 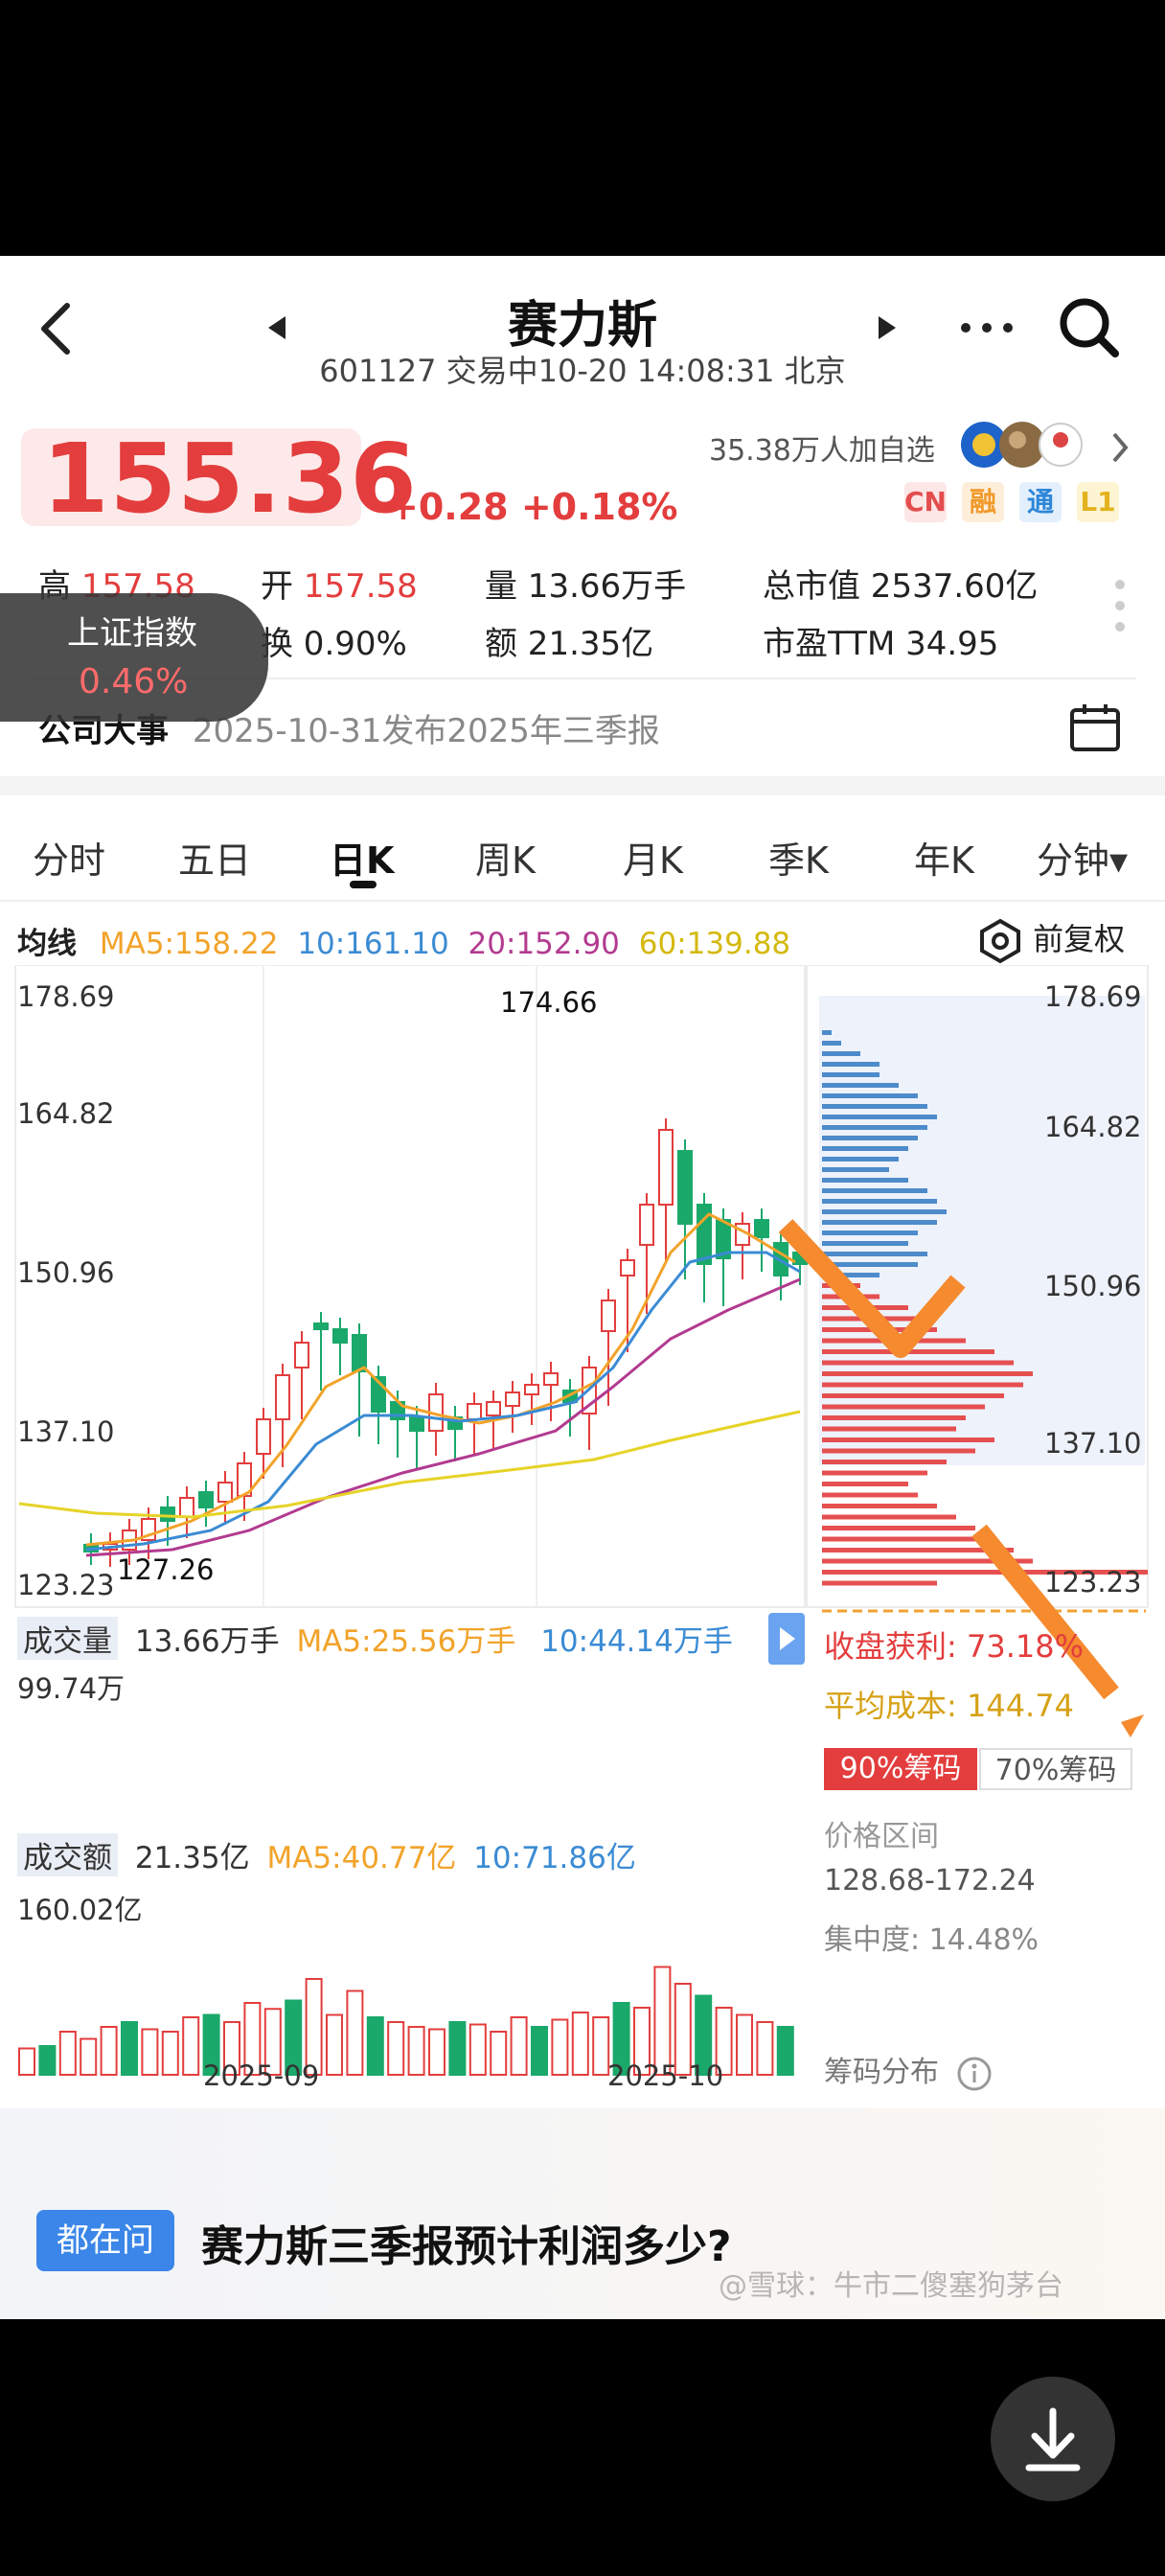 I want to click on chip-70-tab: 70%筹码, so click(x=1056, y=1769).